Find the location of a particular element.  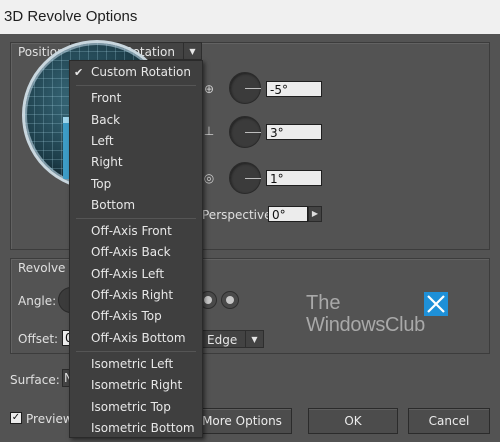

y-rotation-field: 3° is located at coordinates (294, 132).